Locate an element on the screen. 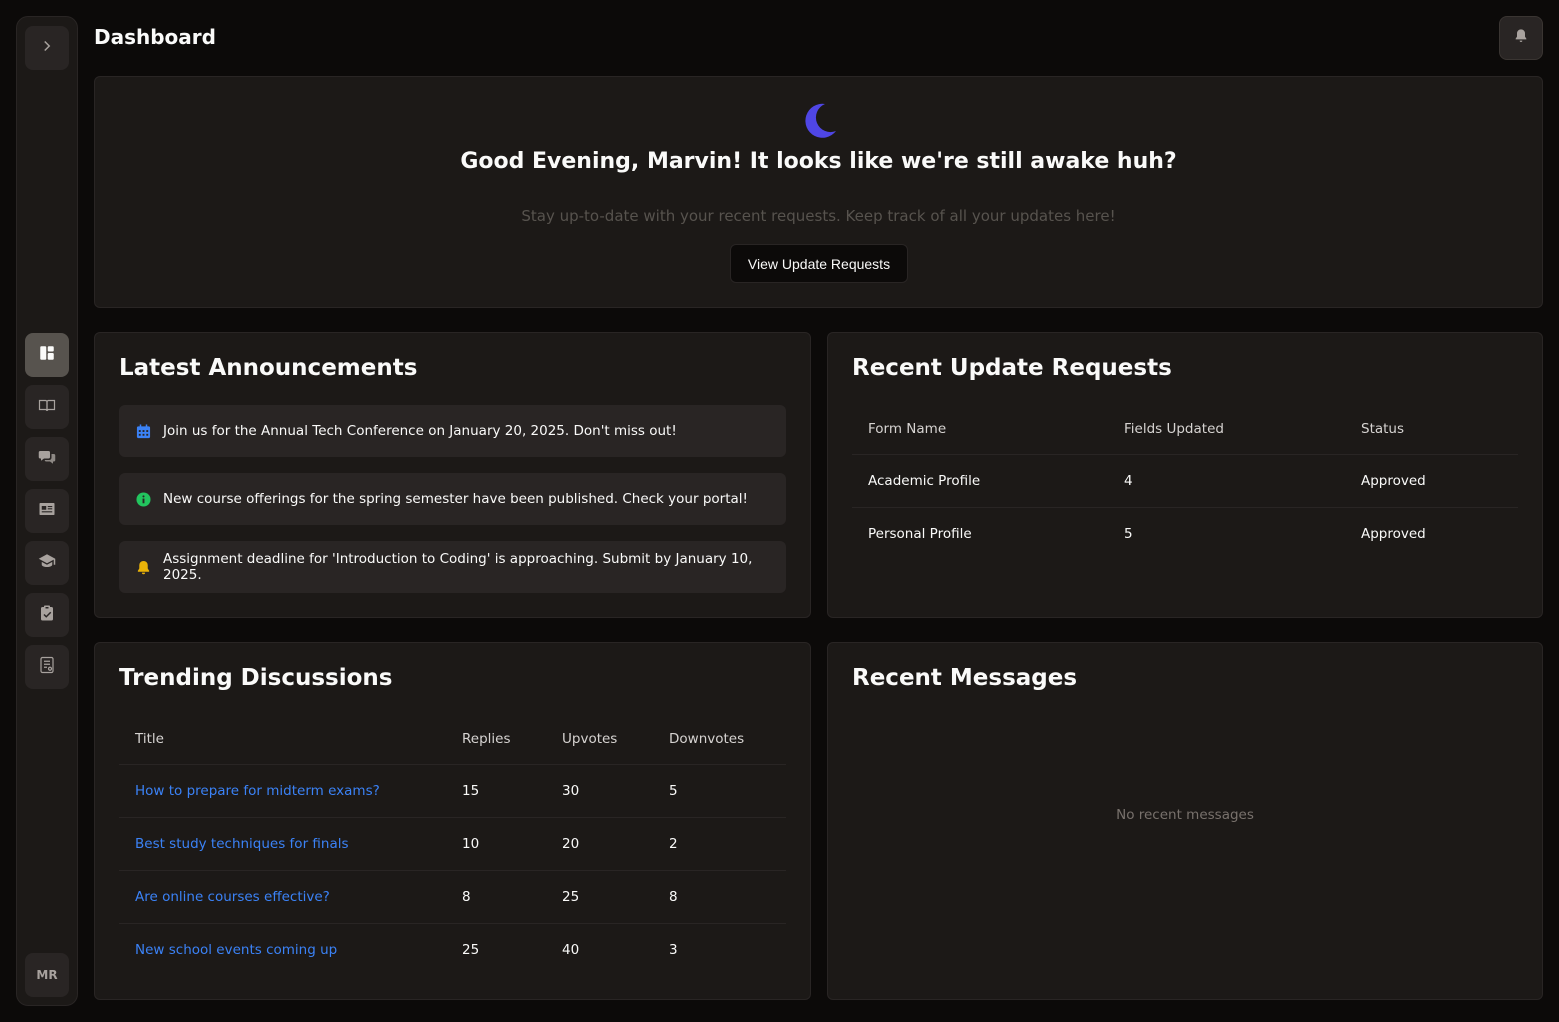 The height and width of the screenshot is (1022, 1559). table-row: Academic Profile 4 Approved is located at coordinates (1185, 480).